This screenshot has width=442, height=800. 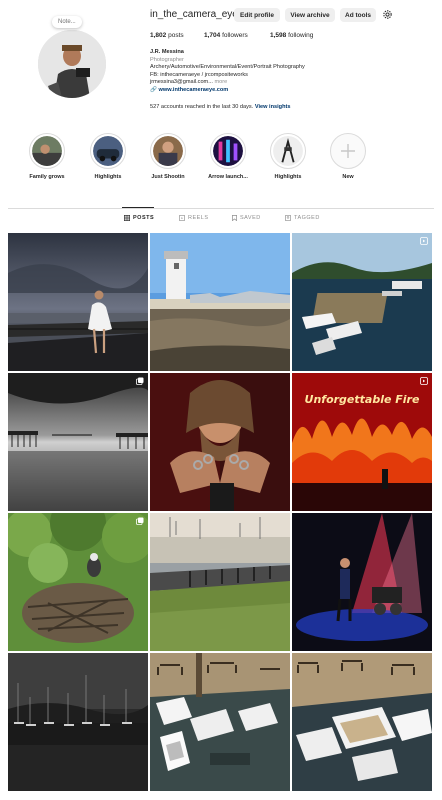 What do you see at coordinates (153, 89) in the screenshot?
I see `link-icon: 🔗` at bounding box center [153, 89].